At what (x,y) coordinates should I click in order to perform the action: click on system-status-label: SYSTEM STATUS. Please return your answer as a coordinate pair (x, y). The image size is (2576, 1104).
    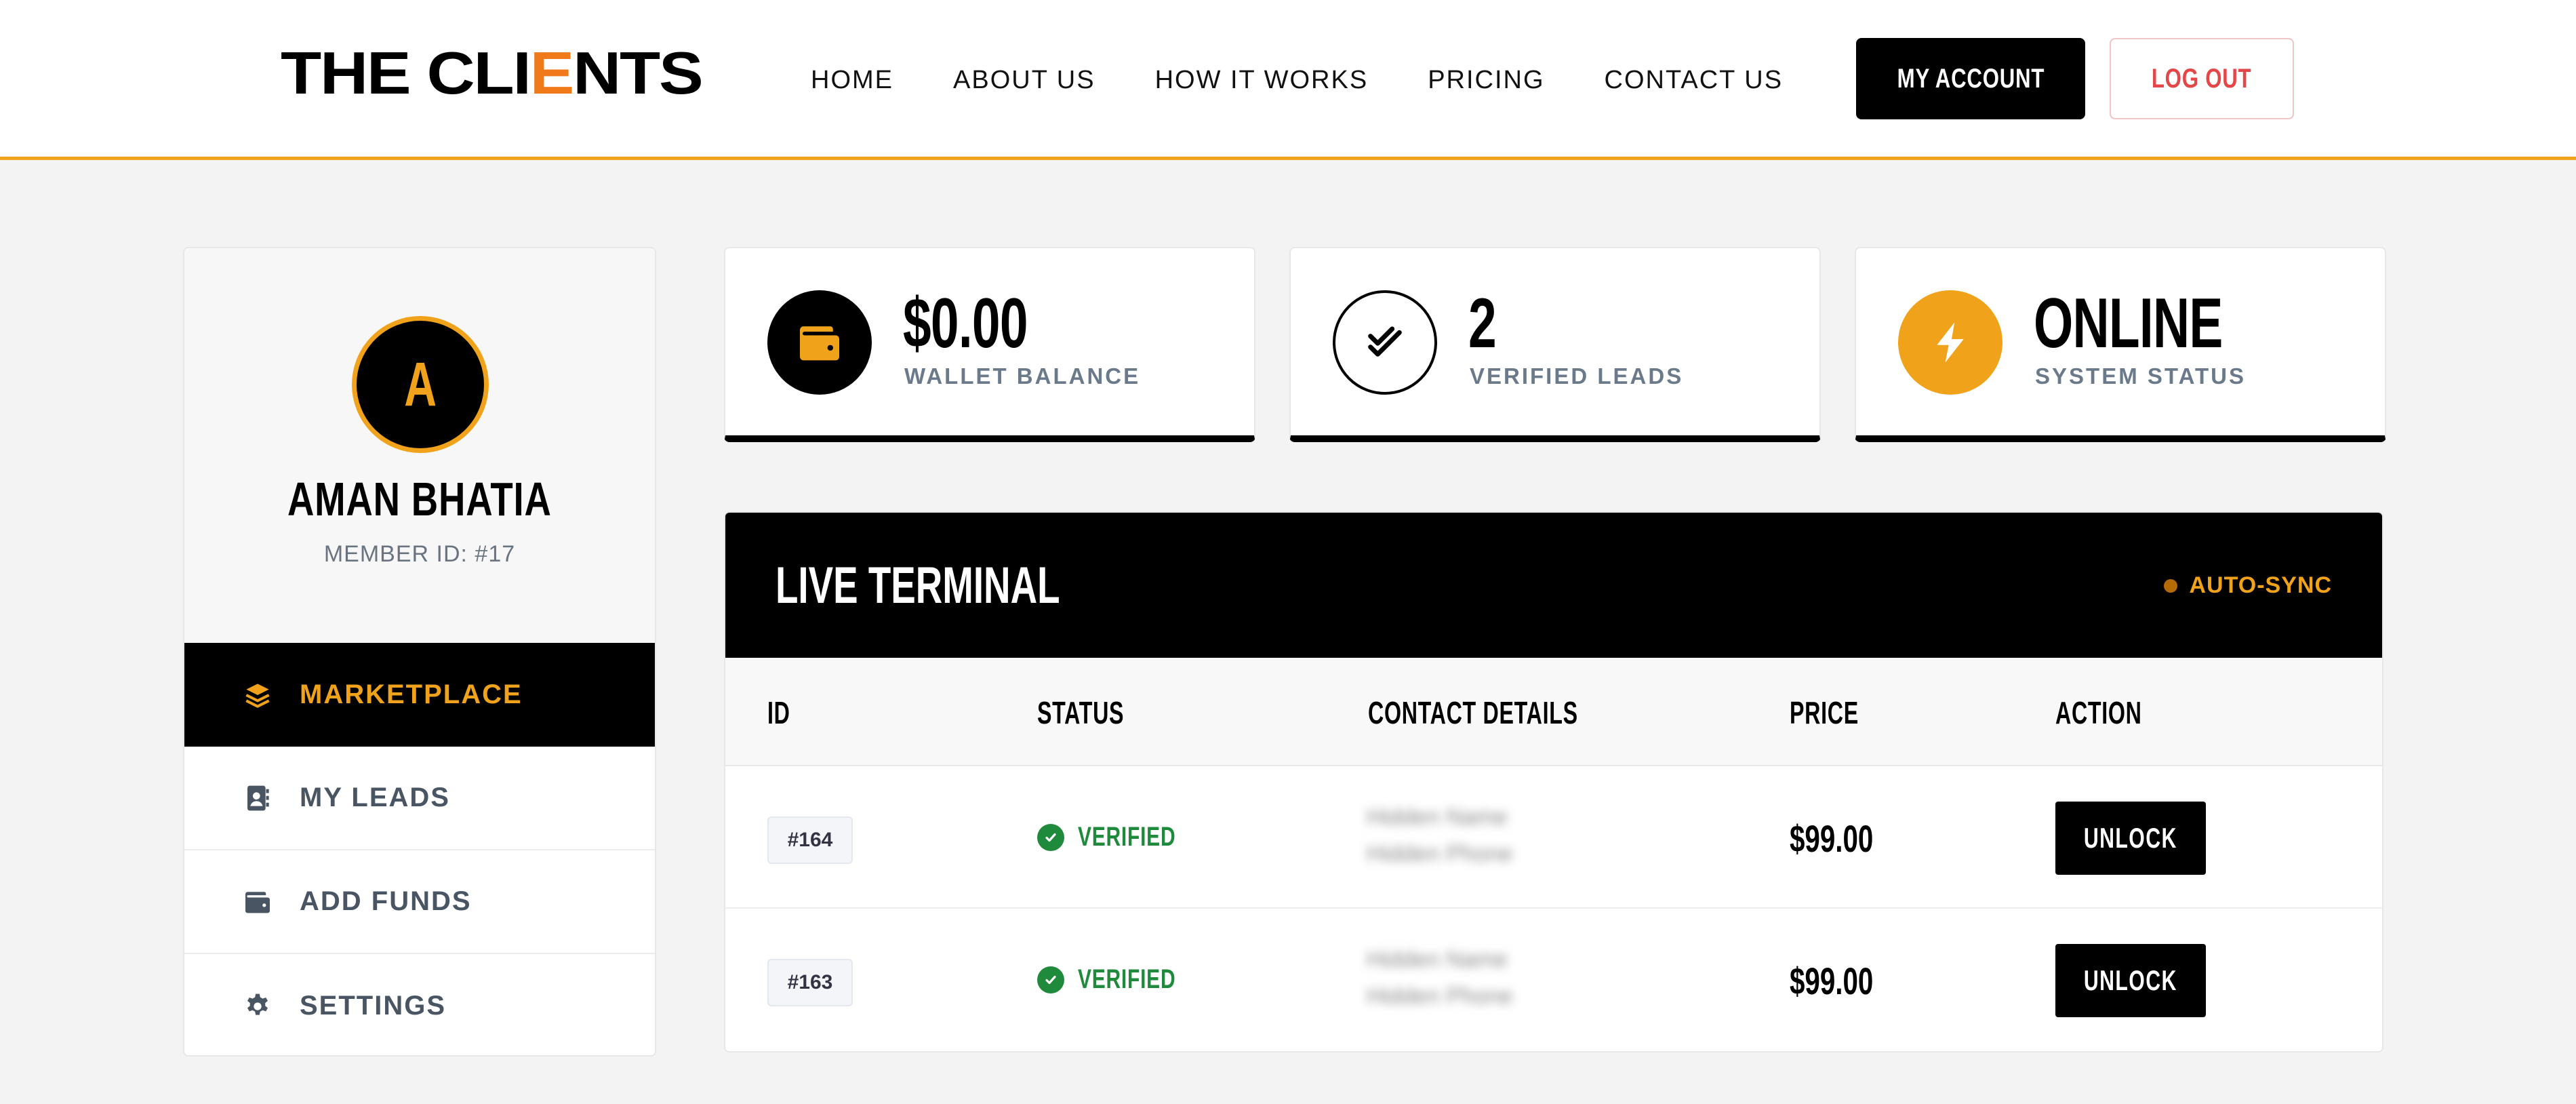
    Looking at the image, I should click on (2140, 376).